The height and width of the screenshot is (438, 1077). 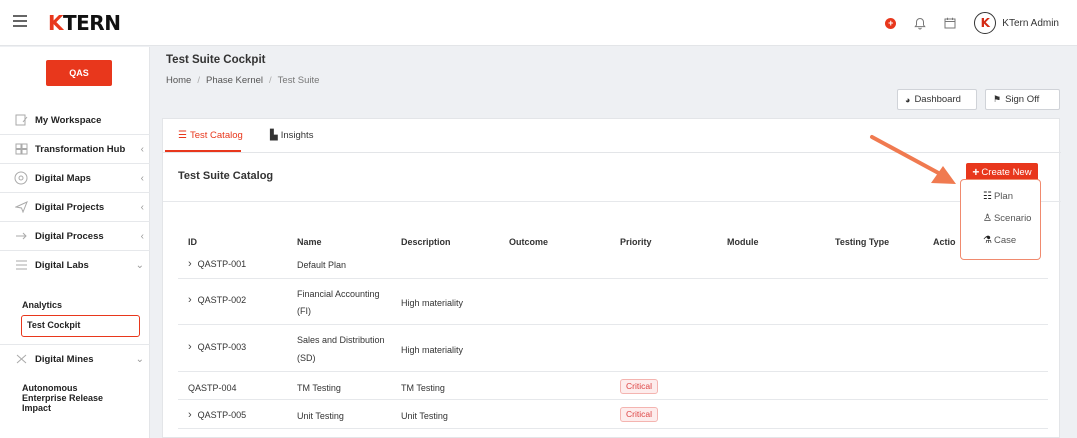 What do you see at coordinates (75, 236) in the screenshot?
I see `sidebar-item-digital-process: Digital Process ‹` at bounding box center [75, 236].